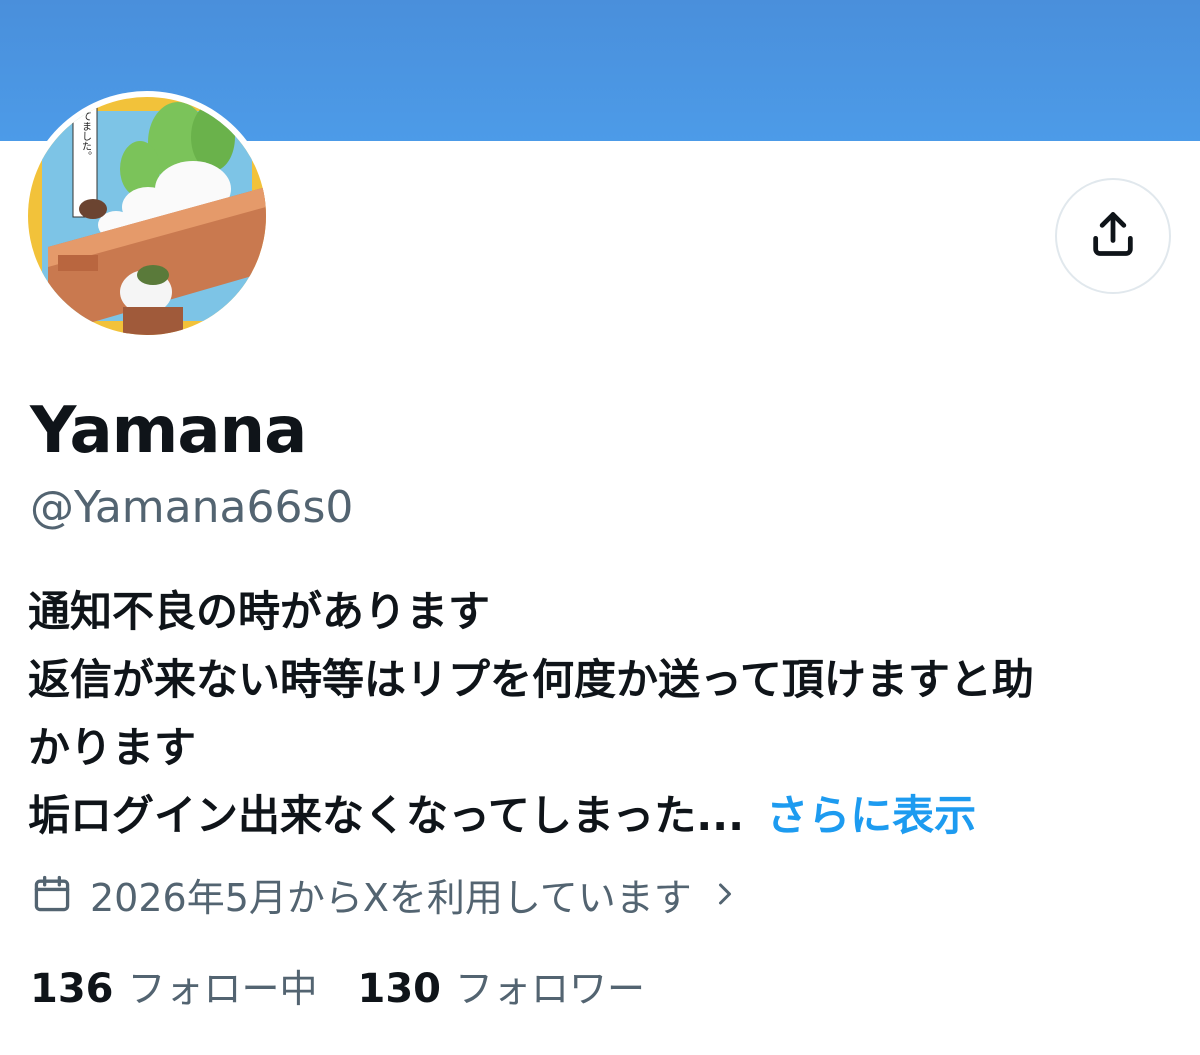  I want to click on joined-date-row: 2026年5月からXを利用しています, so click(385, 894).